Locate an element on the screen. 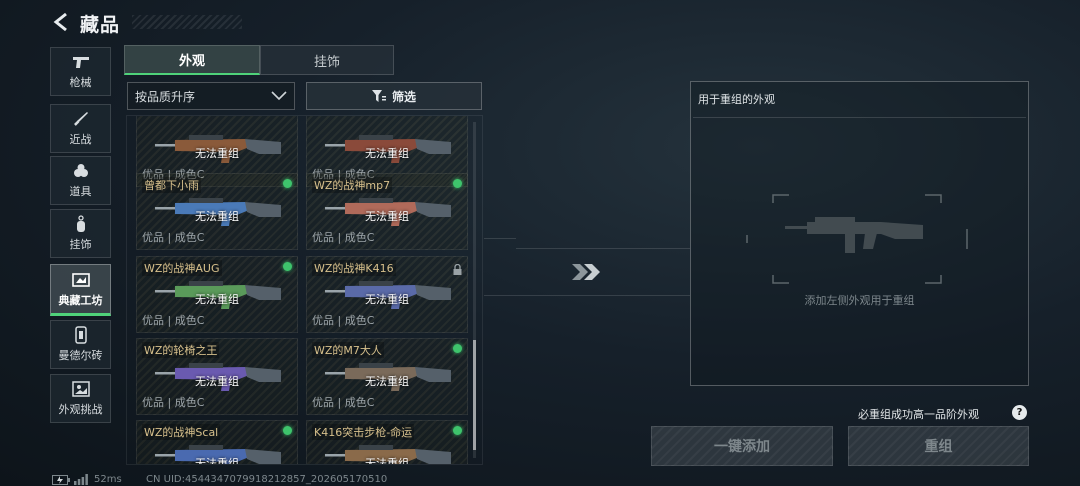 Image resolution: width=1080 pixels, height=486 pixels. tab-appearance: 外观 is located at coordinates (192, 60).